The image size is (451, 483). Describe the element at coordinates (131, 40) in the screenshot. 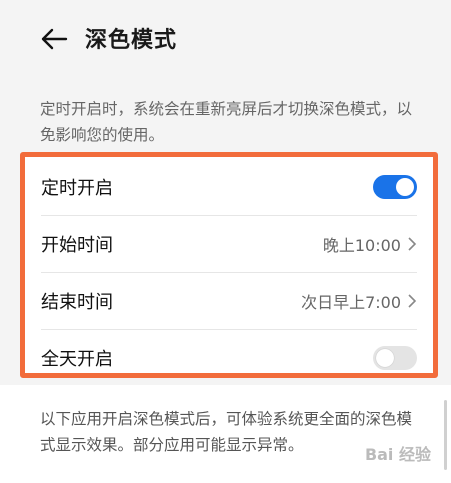

I see `page-title: 深色模式` at that location.